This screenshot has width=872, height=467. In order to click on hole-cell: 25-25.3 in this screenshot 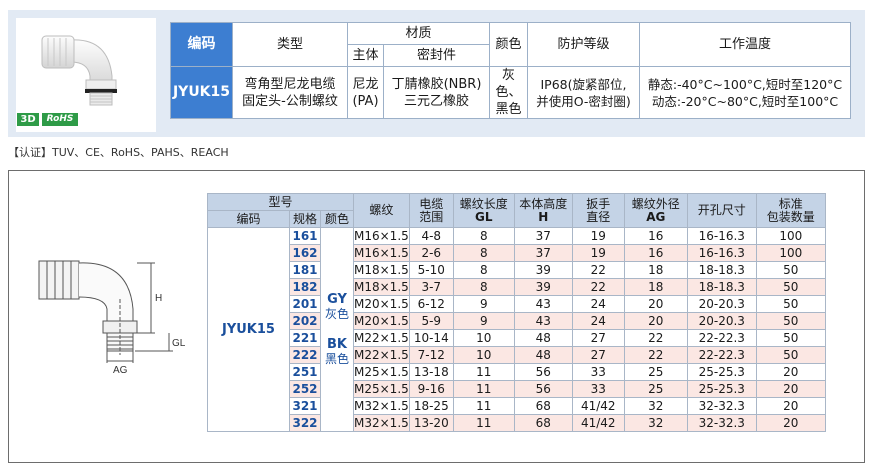, I will do `click(721, 372)`.